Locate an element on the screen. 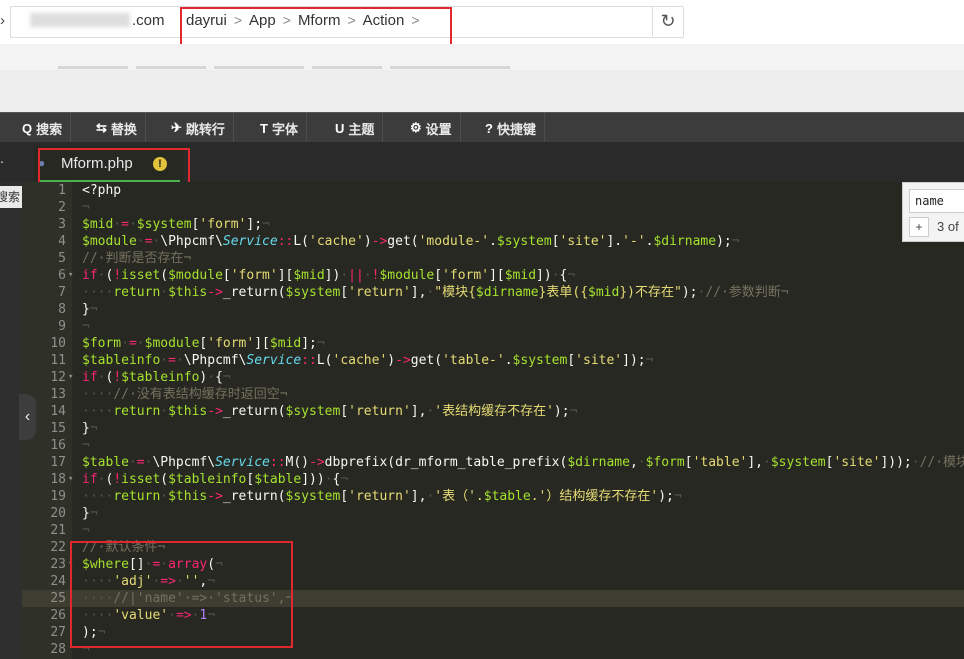 The width and height of the screenshot is (964, 659). code-line: 28 ¬ is located at coordinates (493, 649).